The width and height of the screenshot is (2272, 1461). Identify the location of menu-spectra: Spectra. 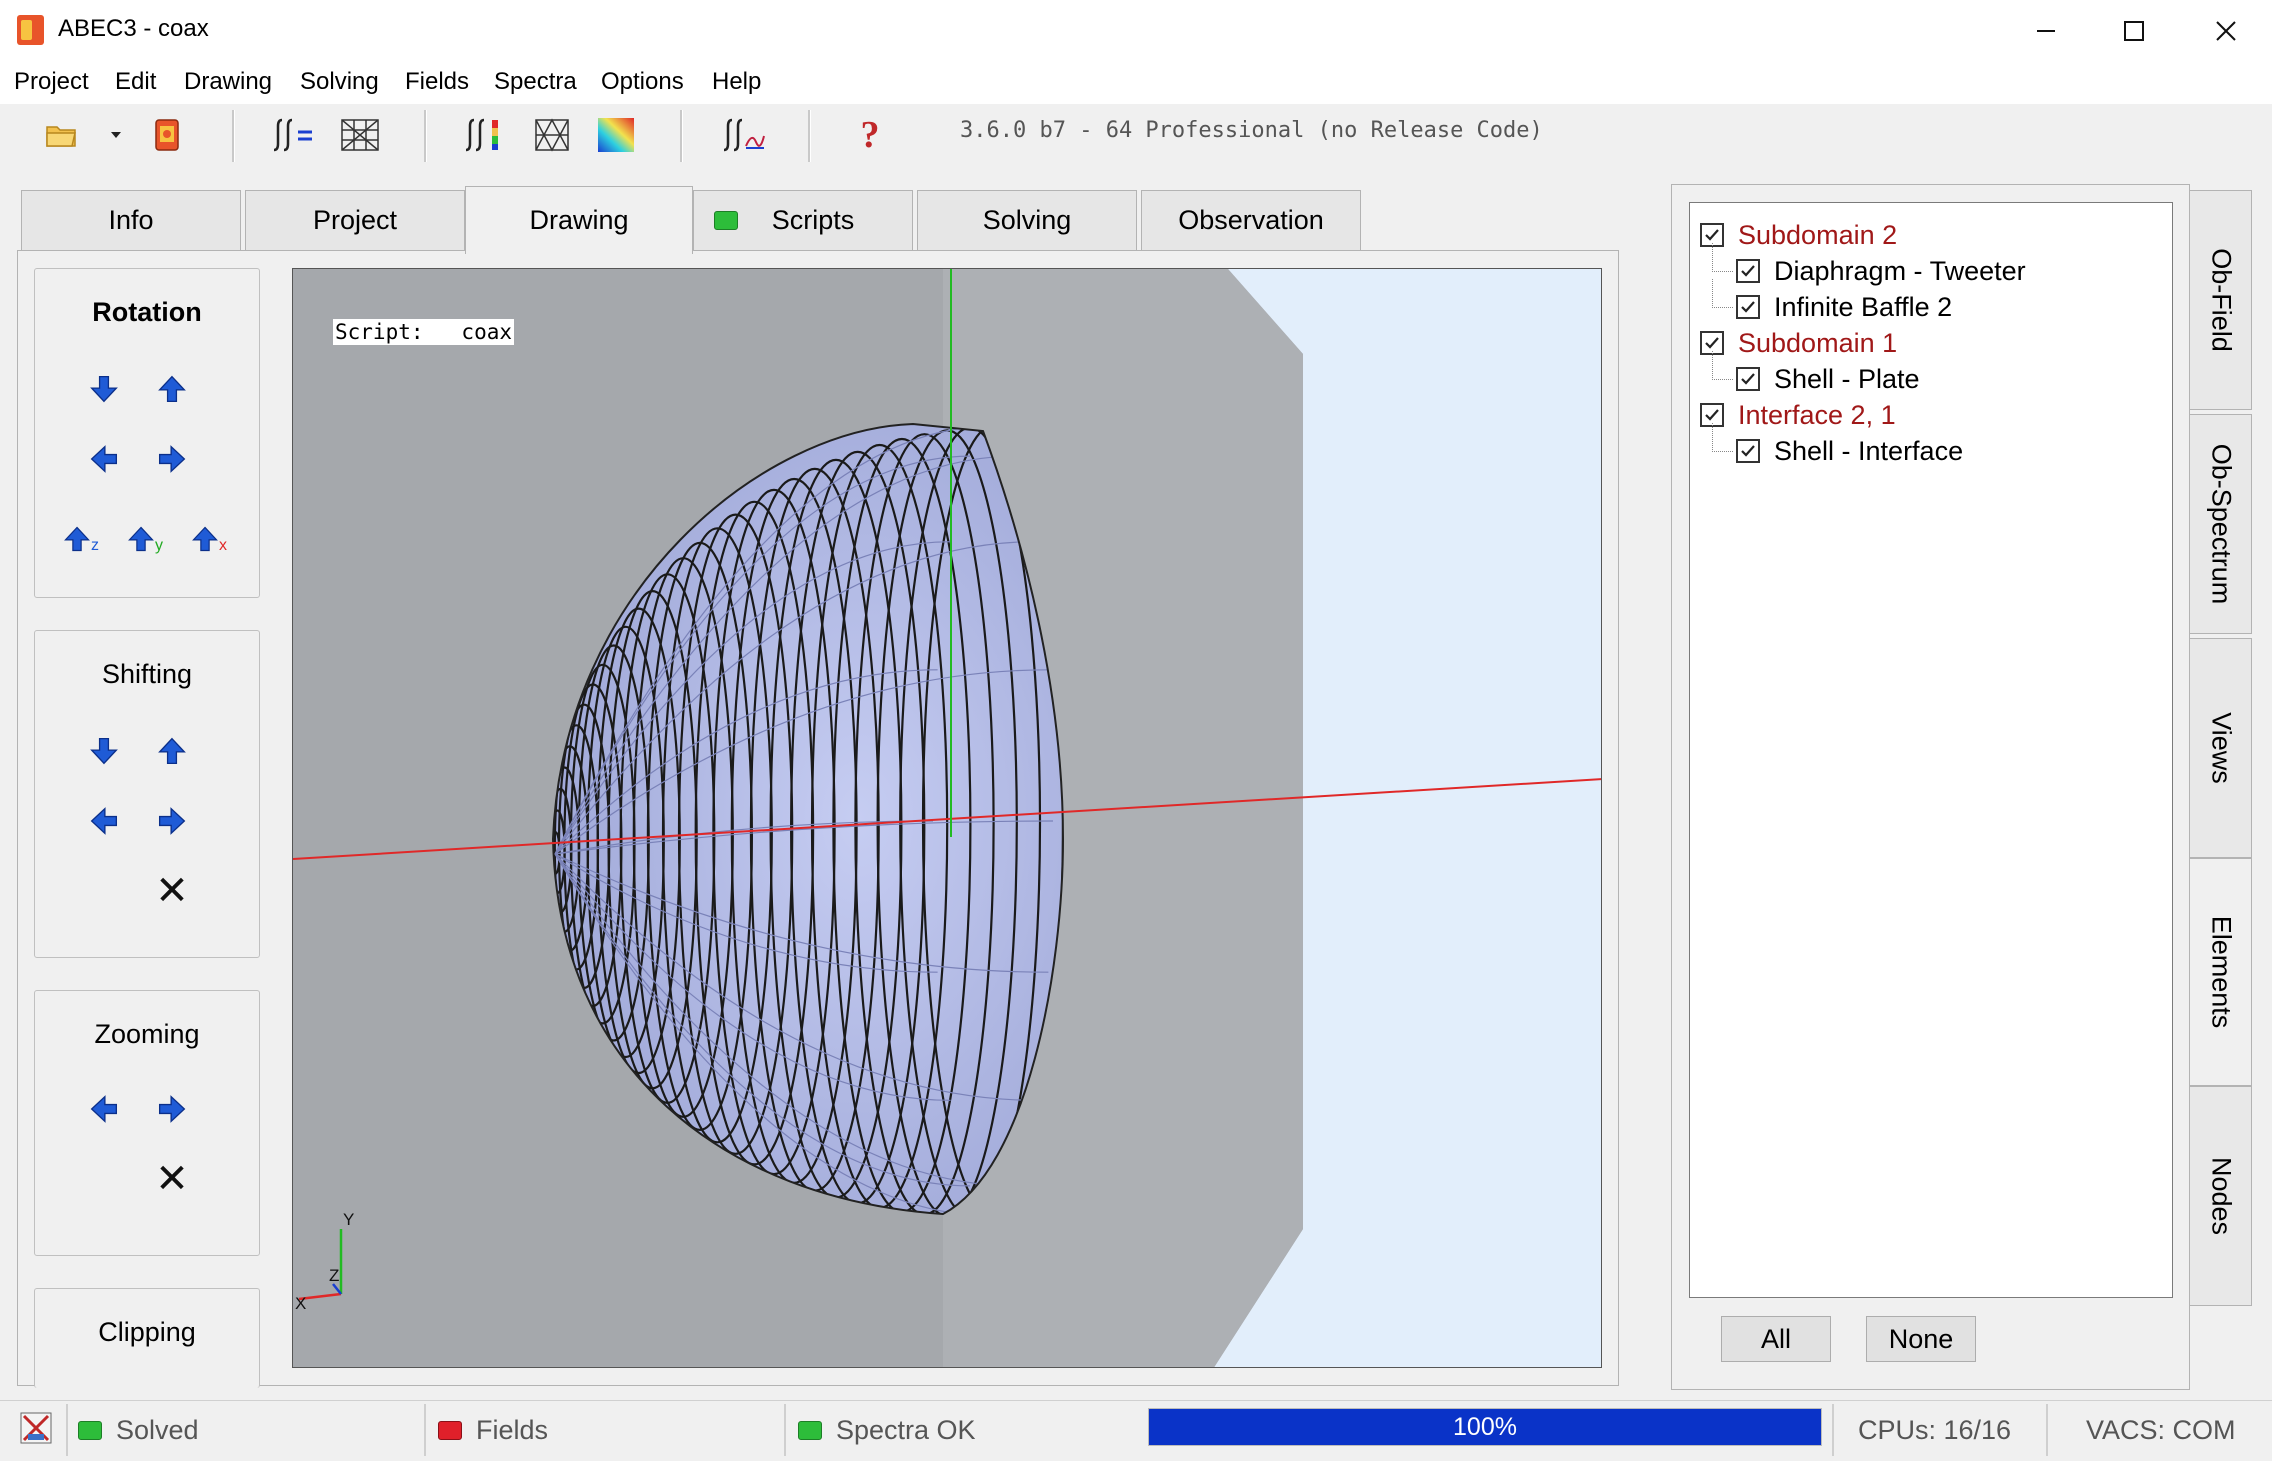
(535, 82).